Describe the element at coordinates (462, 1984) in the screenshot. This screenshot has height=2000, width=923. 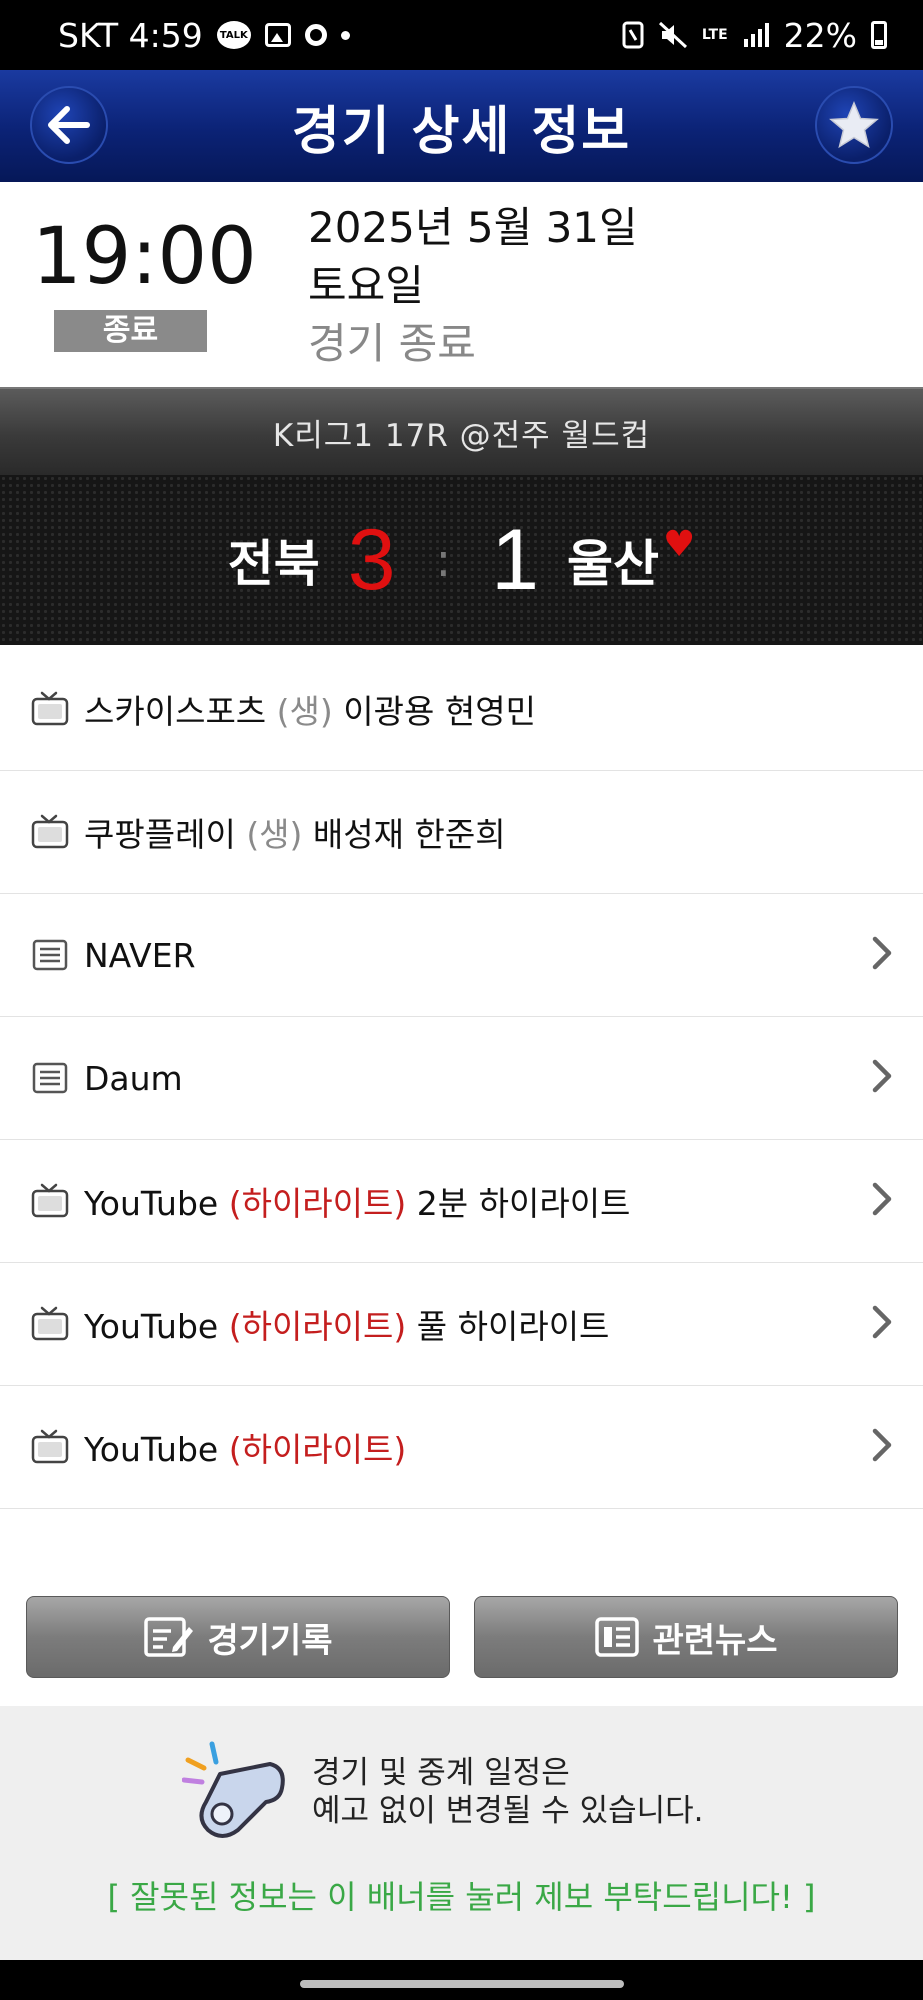
I see `home-handle` at that location.